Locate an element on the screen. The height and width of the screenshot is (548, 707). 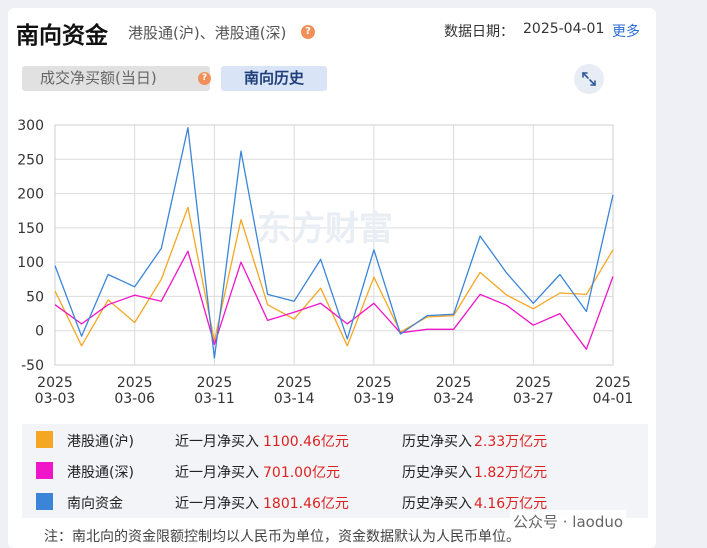
legend-name: 港股通(深) is located at coordinates (100, 473).